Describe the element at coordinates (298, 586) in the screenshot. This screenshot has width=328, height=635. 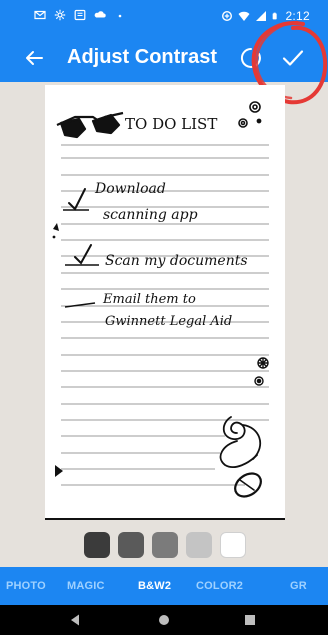
I see `tab-gr: GR` at that location.